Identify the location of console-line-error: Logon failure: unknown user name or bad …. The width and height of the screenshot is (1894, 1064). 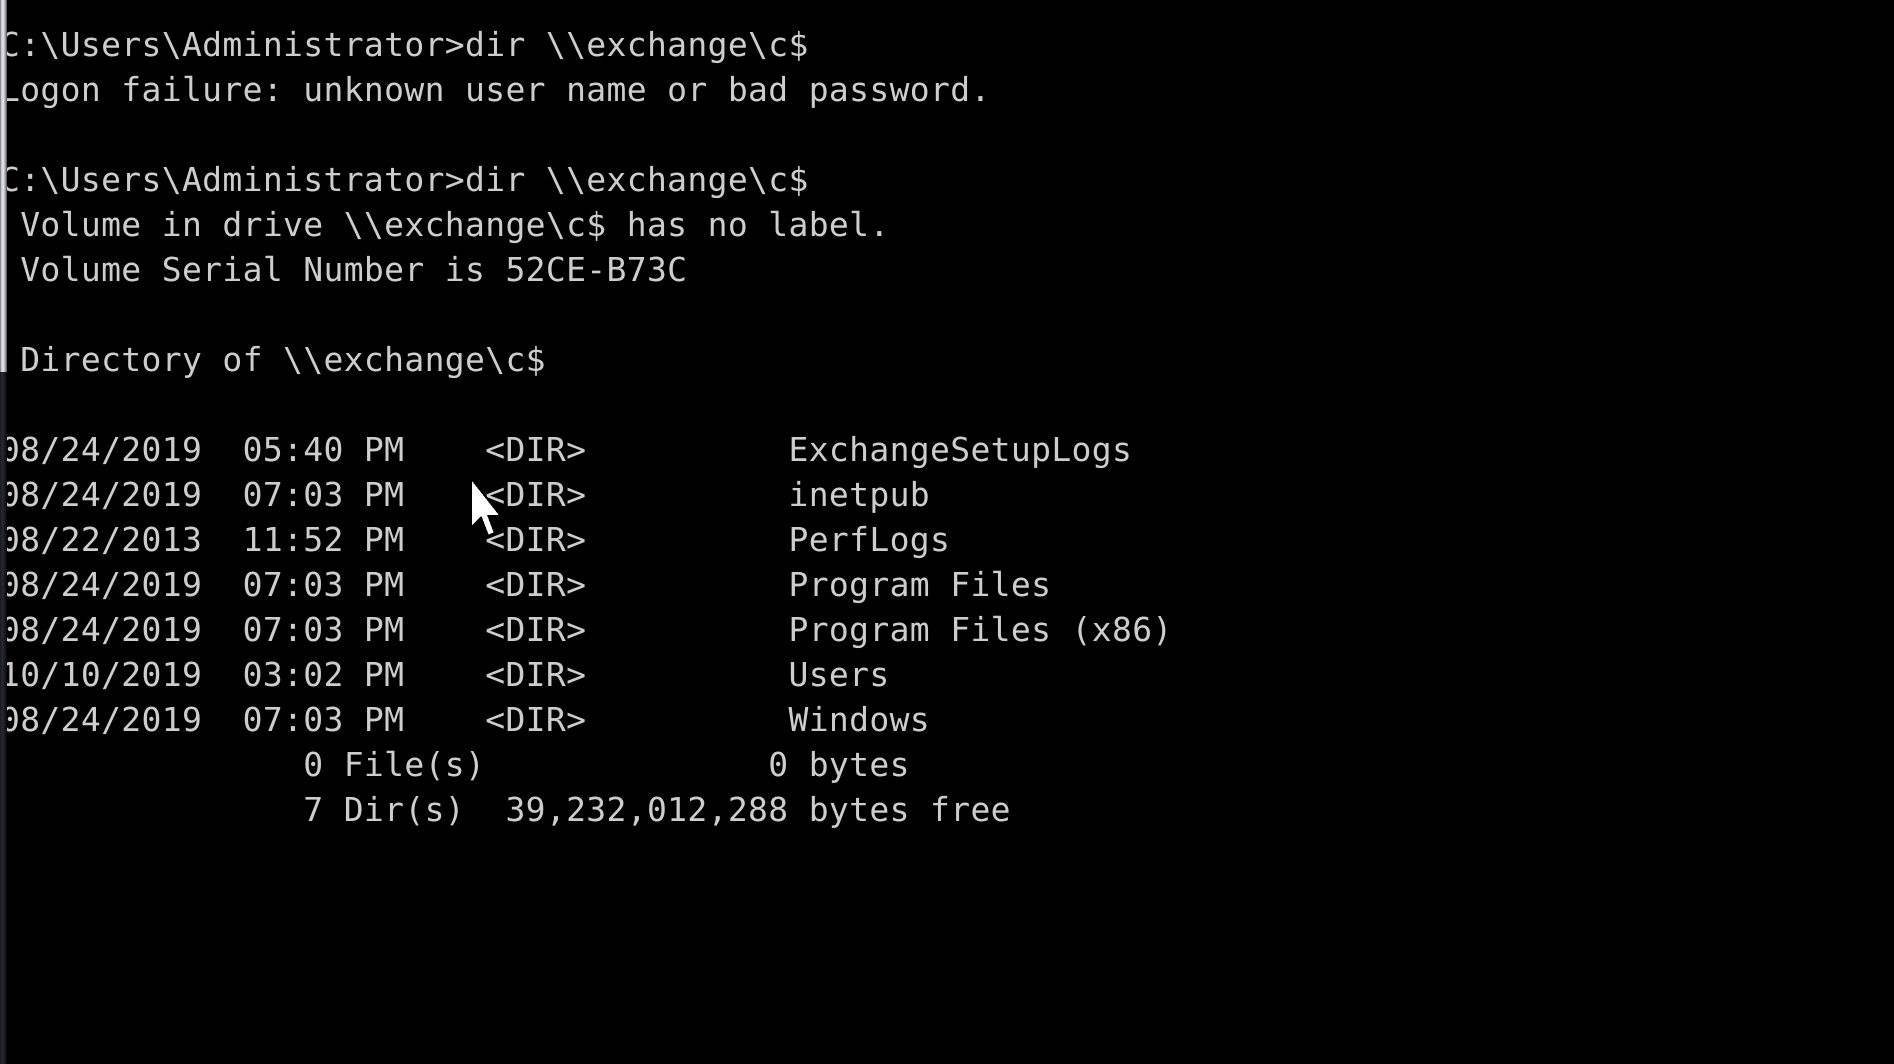
(495, 89).